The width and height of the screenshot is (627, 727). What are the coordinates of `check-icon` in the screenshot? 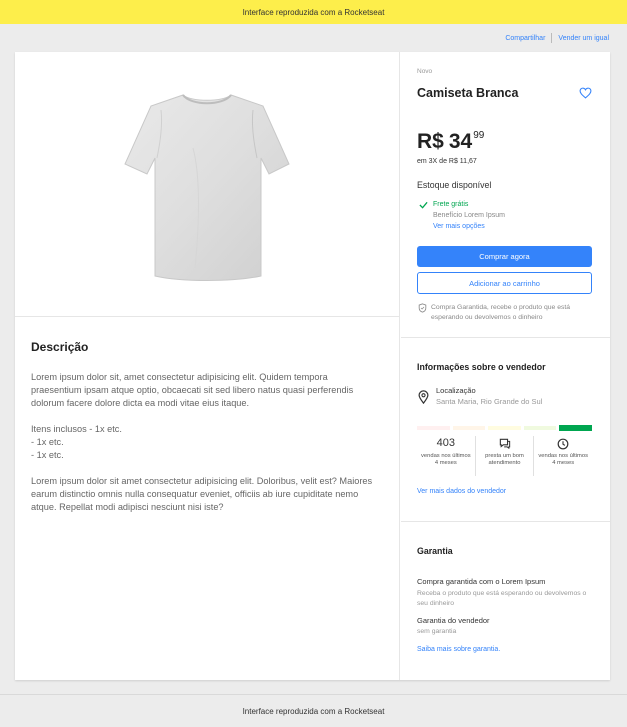 It's located at (423, 205).